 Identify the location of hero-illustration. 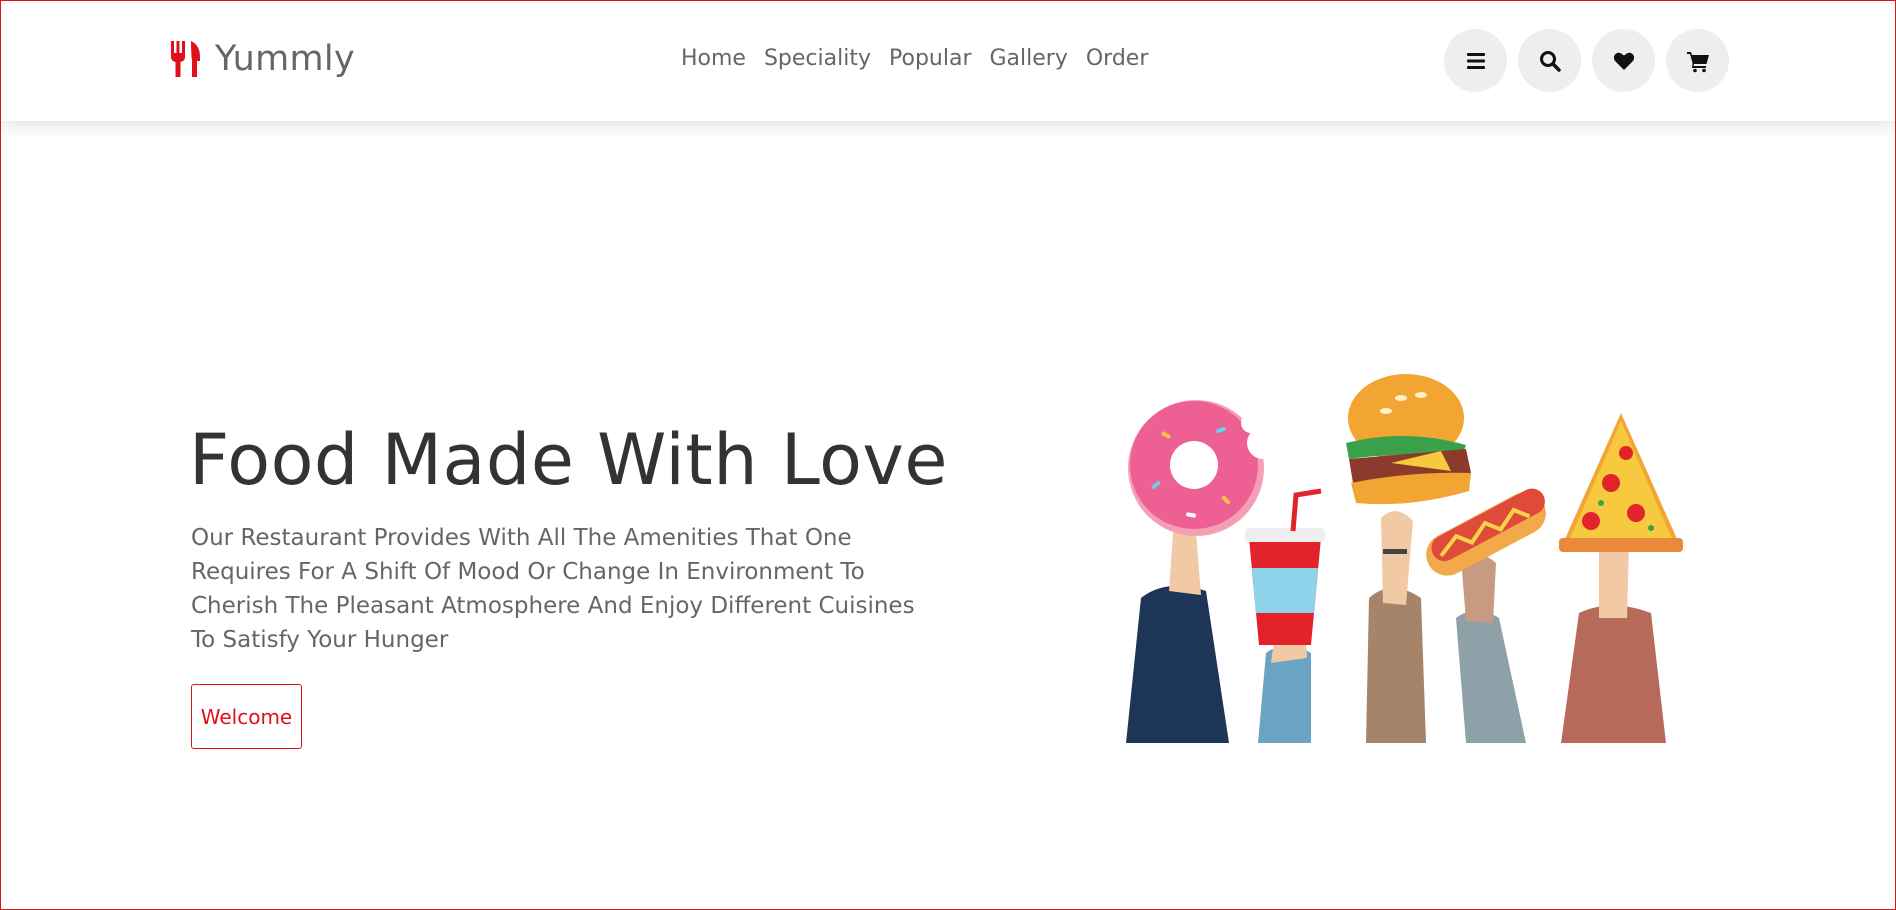
(1404, 558).